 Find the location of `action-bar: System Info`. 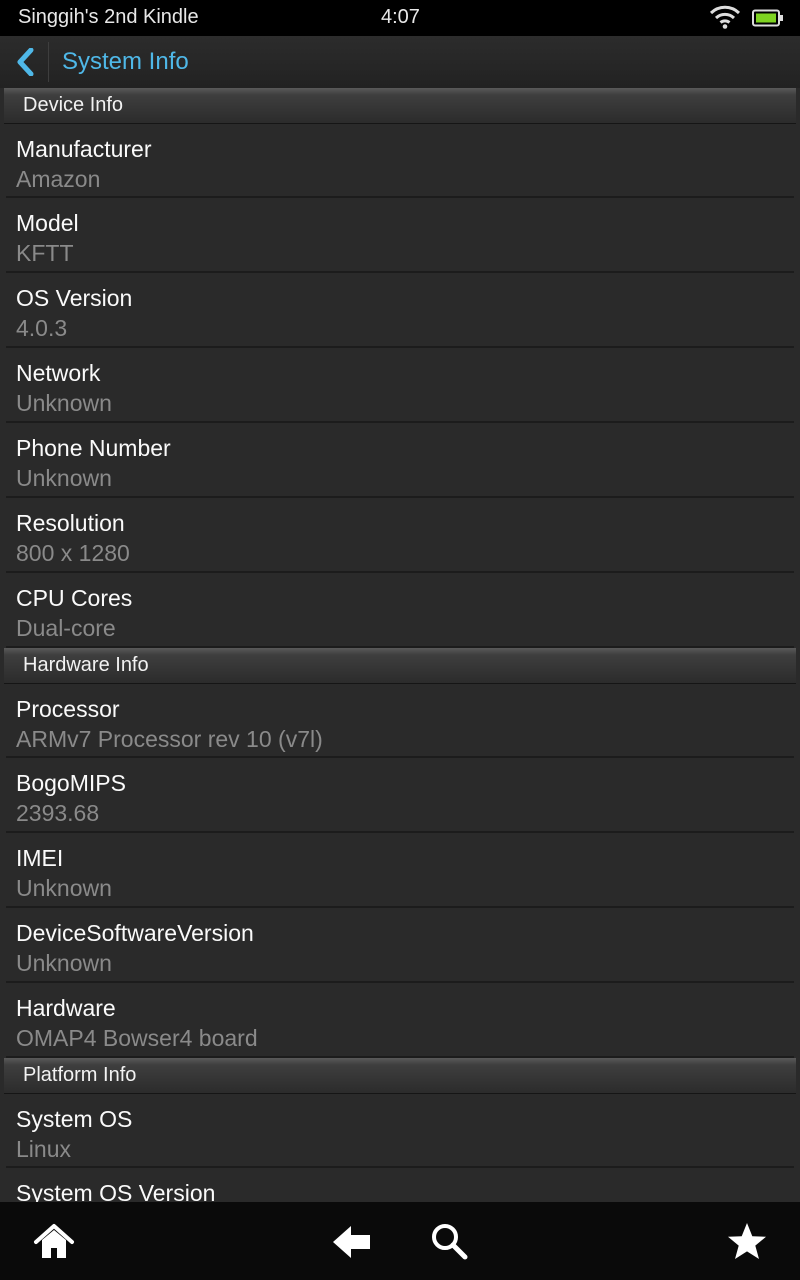

action-bar: System Info is located at coordinates (400, 62).